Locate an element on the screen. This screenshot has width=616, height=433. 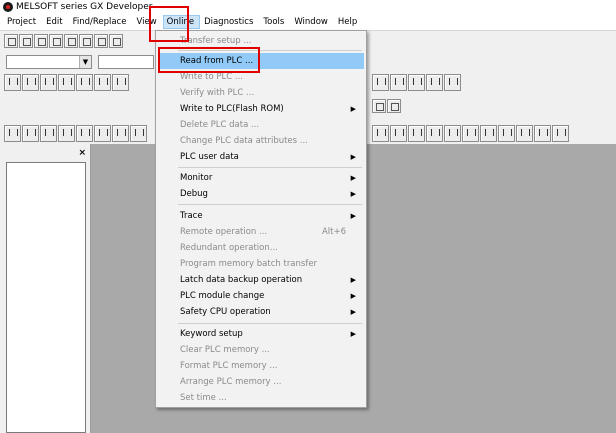
program-combo is located at coordinates (126, 62).